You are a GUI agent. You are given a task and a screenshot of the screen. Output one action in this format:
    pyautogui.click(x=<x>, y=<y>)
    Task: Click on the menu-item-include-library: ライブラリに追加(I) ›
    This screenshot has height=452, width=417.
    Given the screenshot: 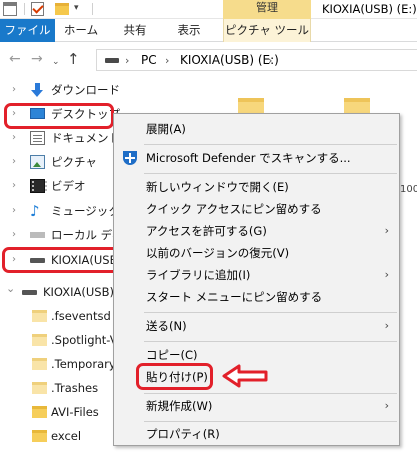 What is the action you would take?
    pyautogui.click(x=256, y=275)
    